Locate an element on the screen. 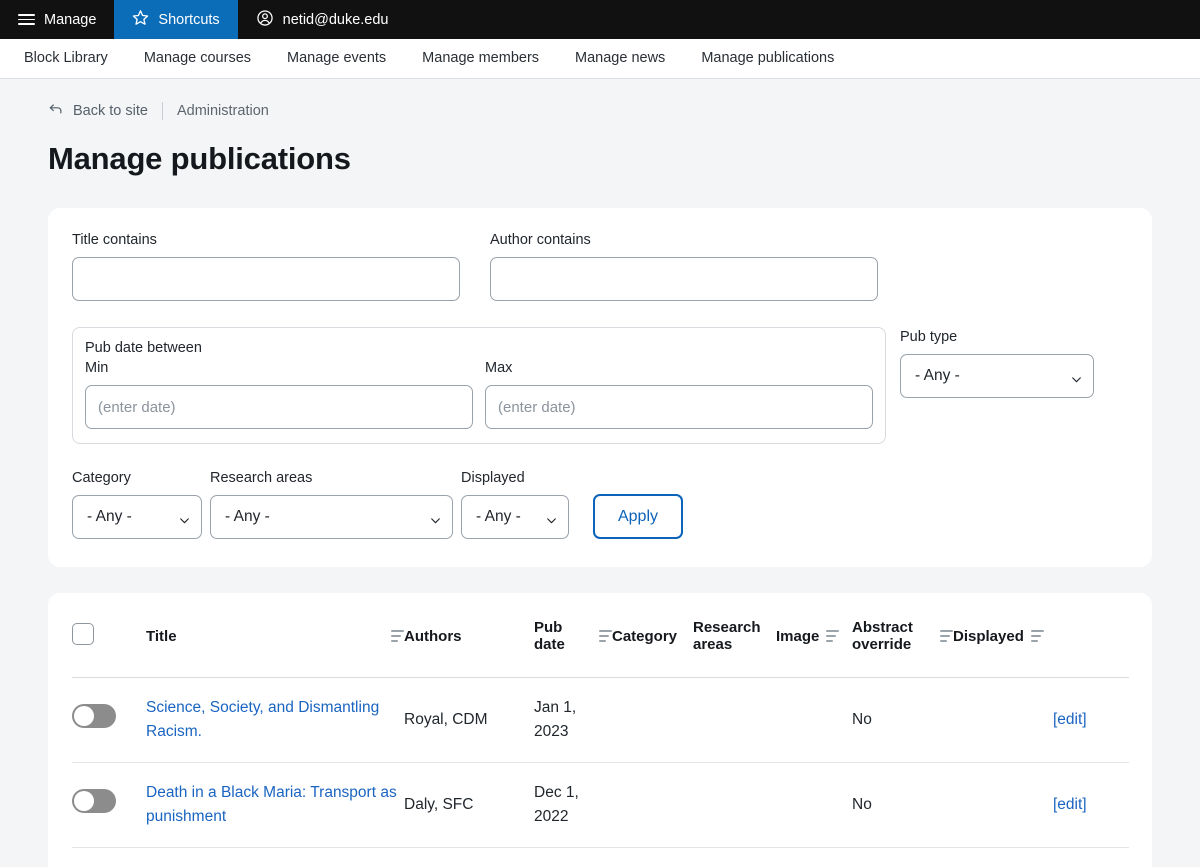 The width and height of the screenshot is (1200, 867). author-contains-input is located at coordinates (684, 279).